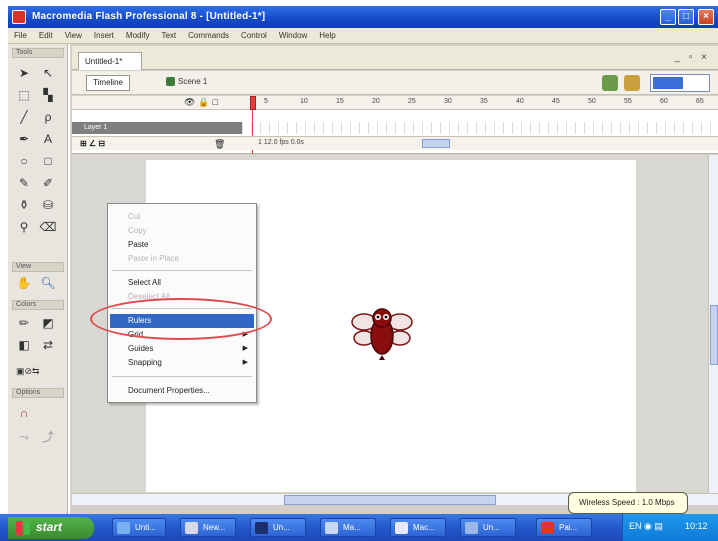  What do you see at coordinates (48, 345) in the screenshot?
I see `swap-colors-icon: ⇄` at bounding box center [48, 345].